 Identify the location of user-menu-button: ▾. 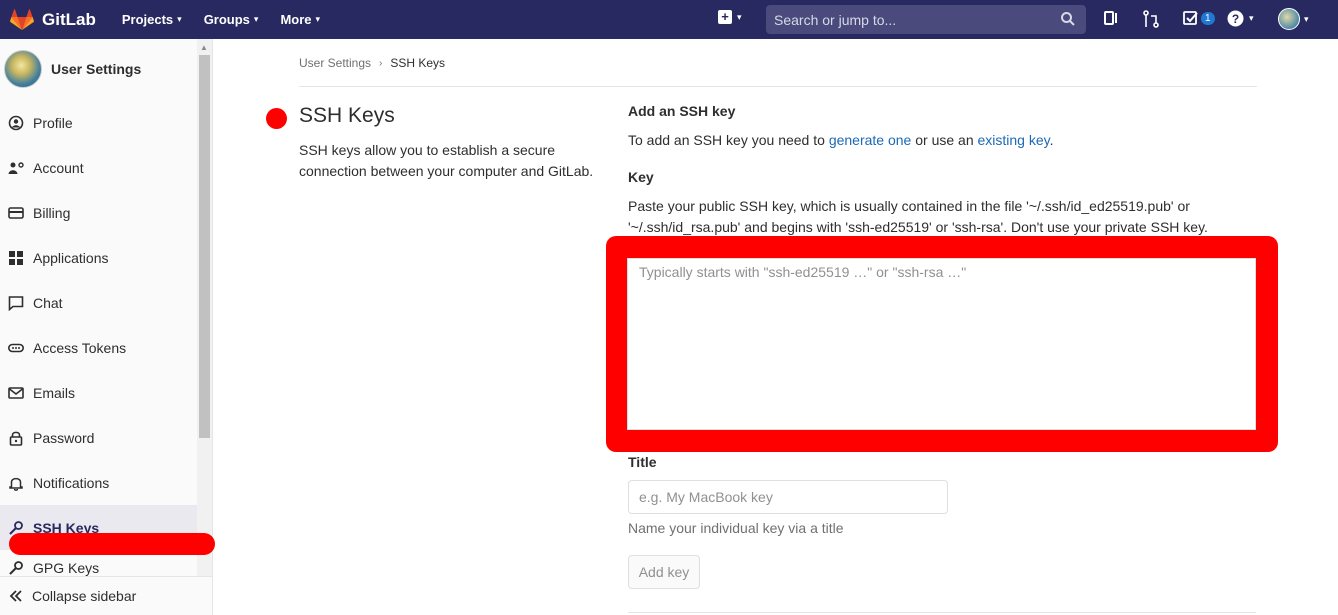
(1293, 19).